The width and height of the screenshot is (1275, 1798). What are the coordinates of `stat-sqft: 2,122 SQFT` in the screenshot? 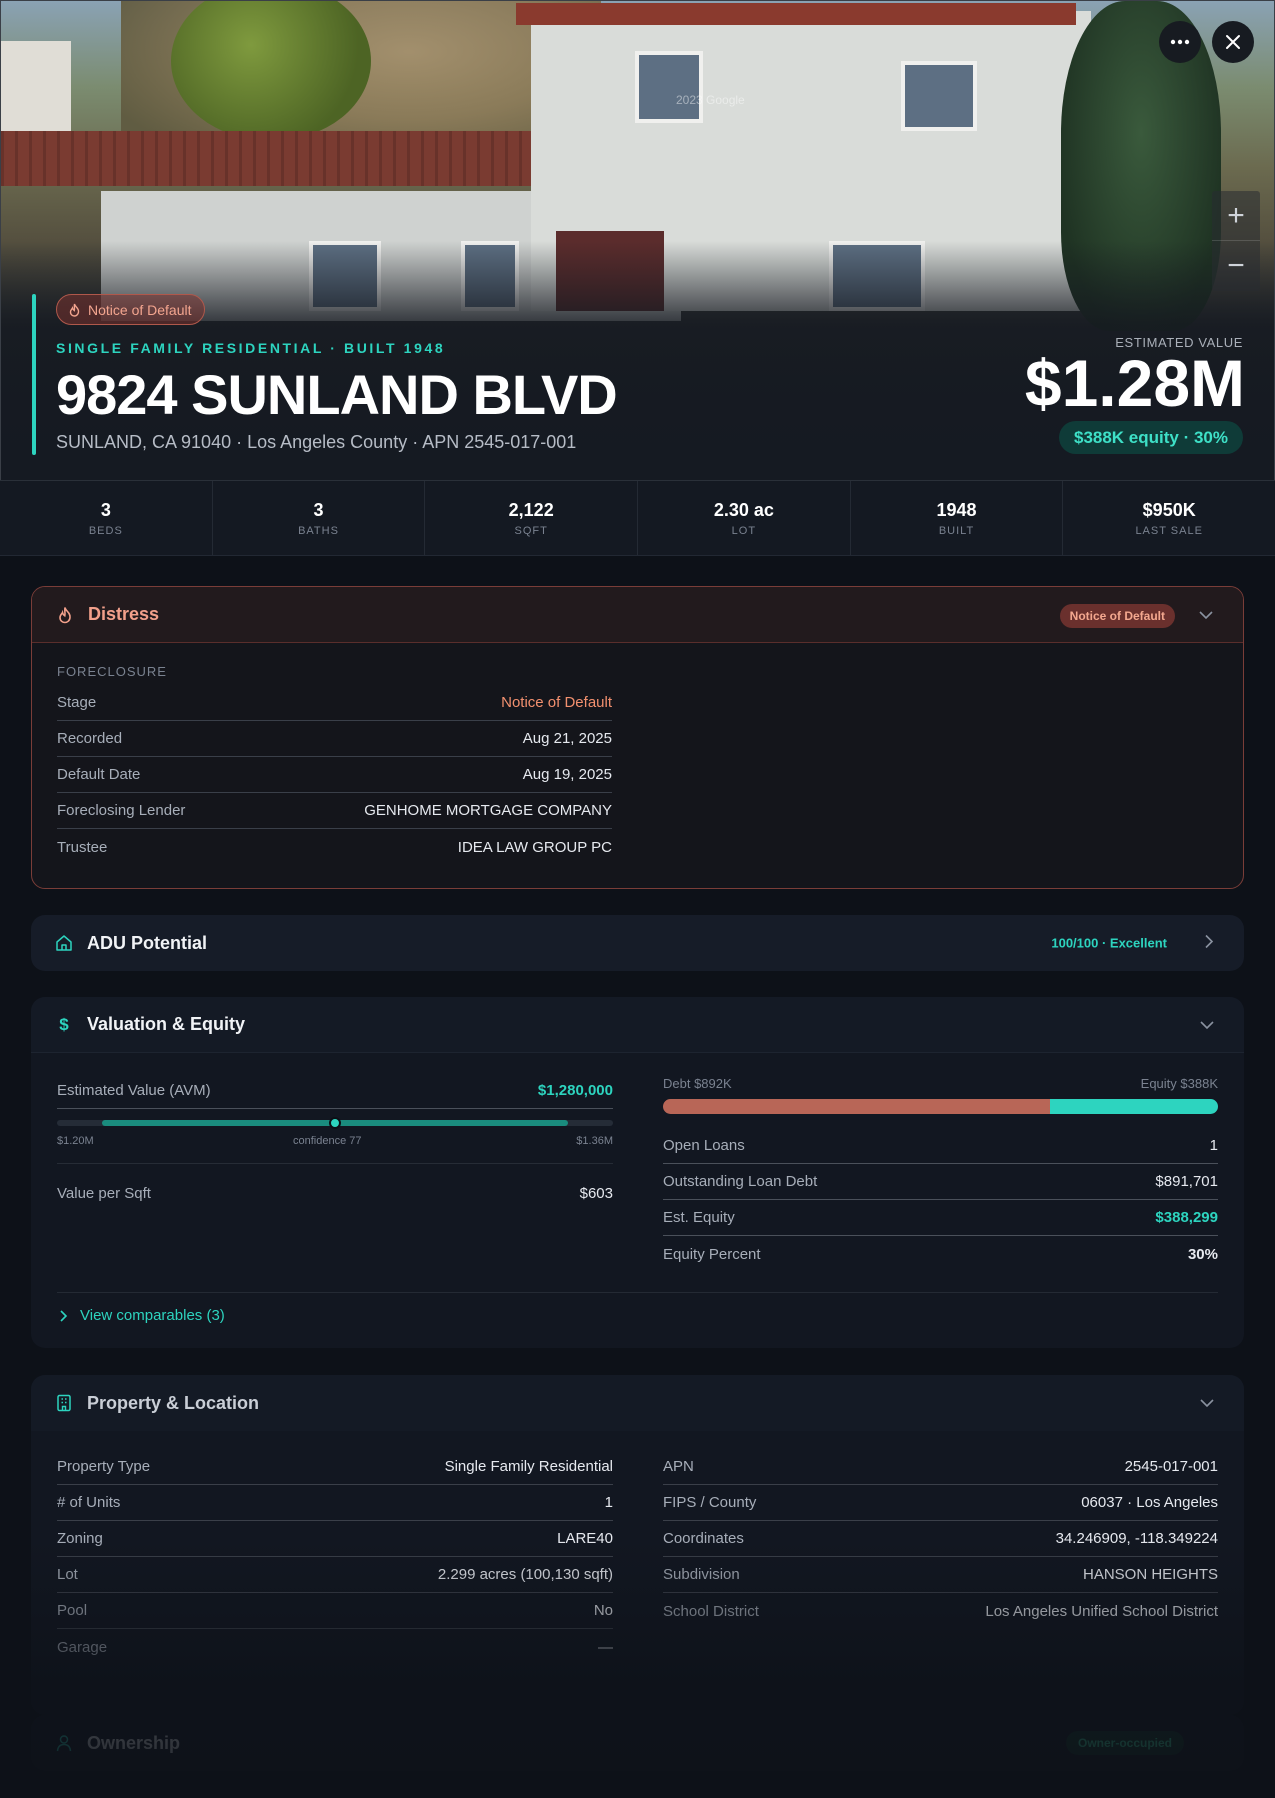 It's located at (532, 518).